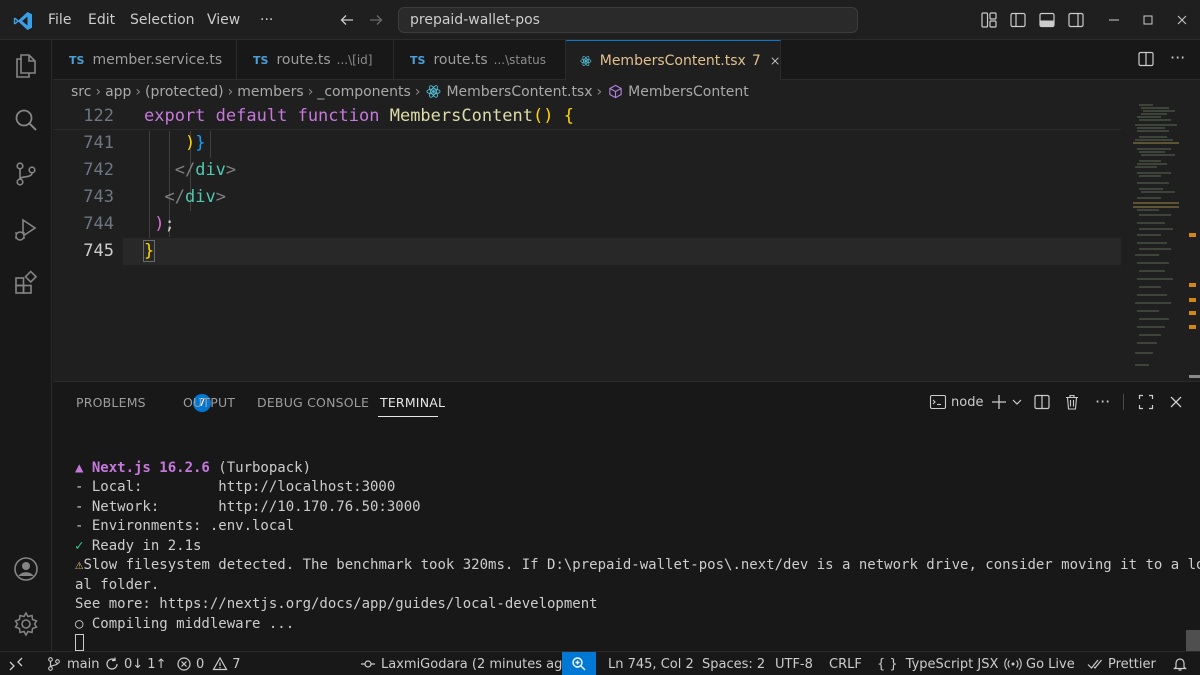  I want to click on terminal-cursor, so click(79, 642).